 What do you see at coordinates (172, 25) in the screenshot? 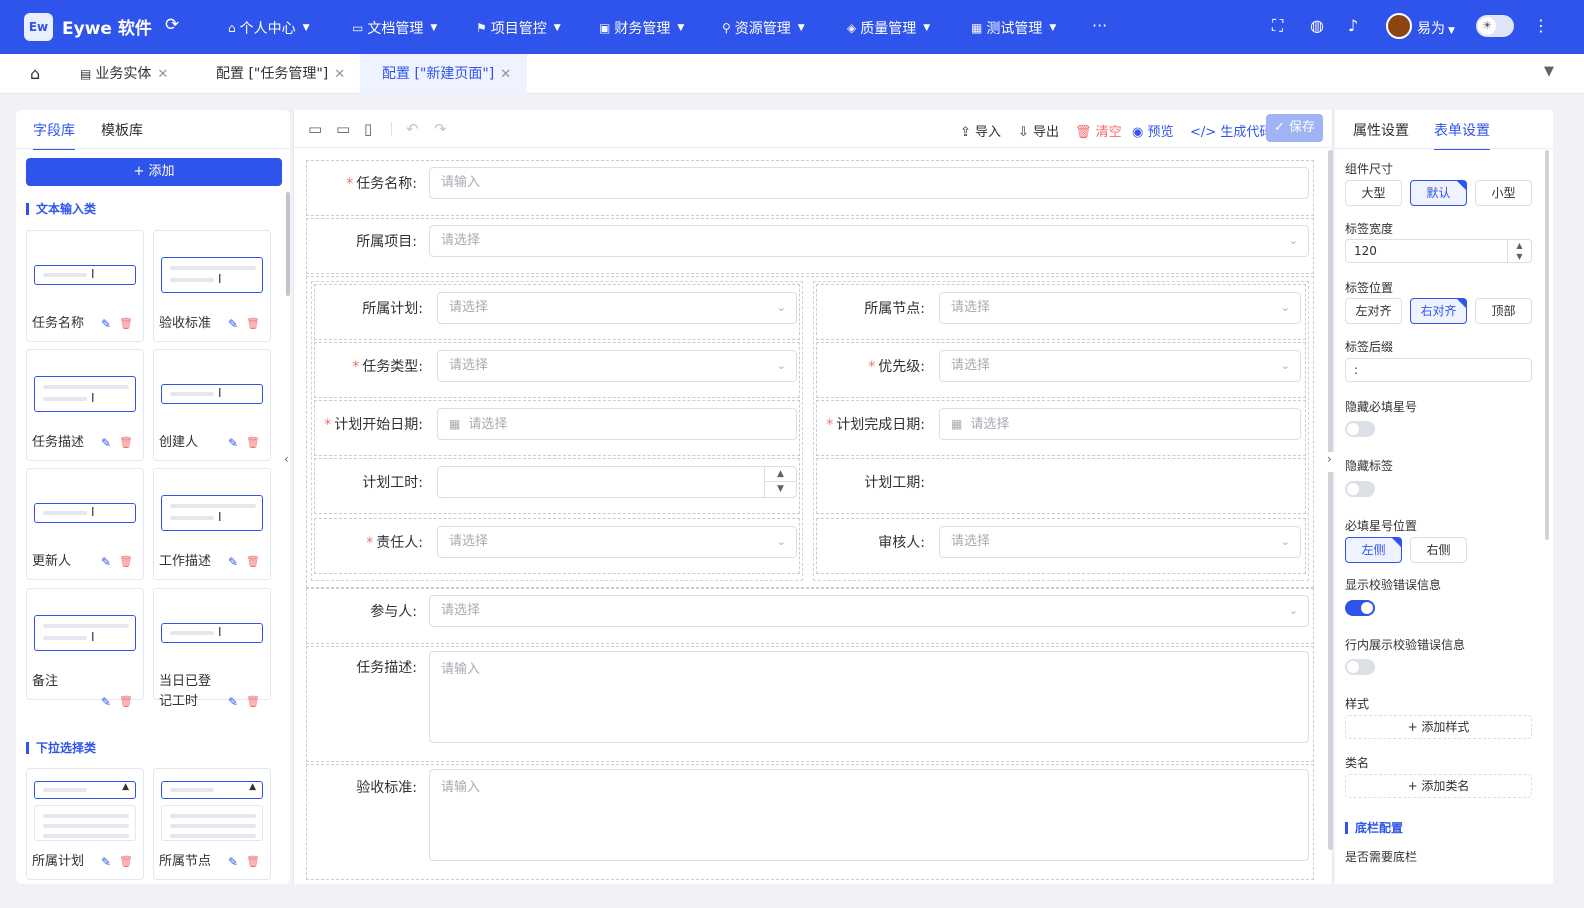
I see `refresh-icon: ⟳` at bounding box center [172, 25].